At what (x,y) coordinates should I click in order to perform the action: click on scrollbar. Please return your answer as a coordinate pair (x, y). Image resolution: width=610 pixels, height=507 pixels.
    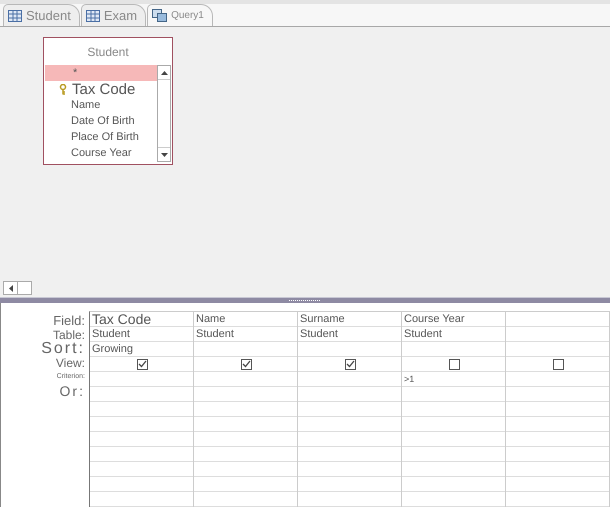
    Looking at the image, I should click on (164, 113).